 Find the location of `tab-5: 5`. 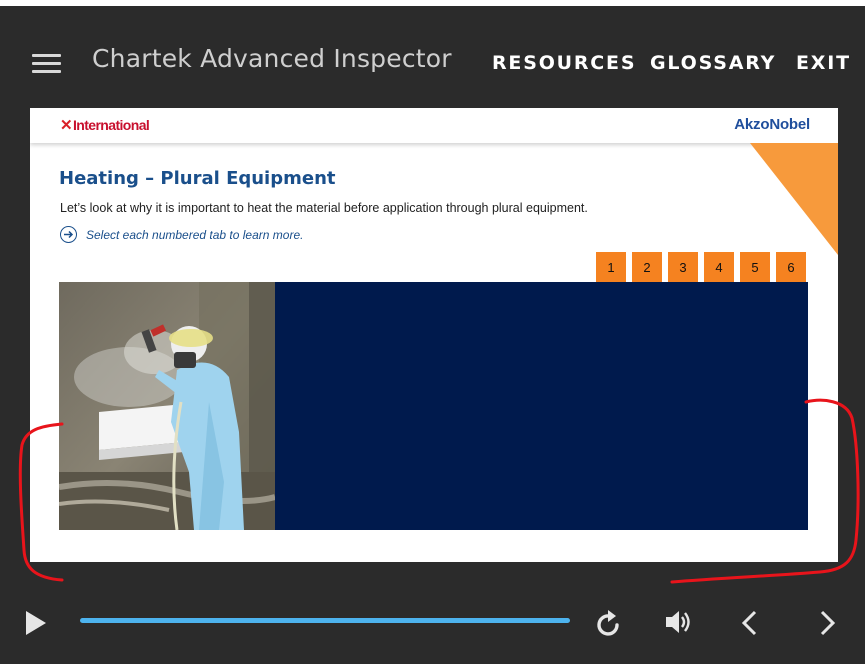

tab-5: 5 is located at coordinates (755, 267).